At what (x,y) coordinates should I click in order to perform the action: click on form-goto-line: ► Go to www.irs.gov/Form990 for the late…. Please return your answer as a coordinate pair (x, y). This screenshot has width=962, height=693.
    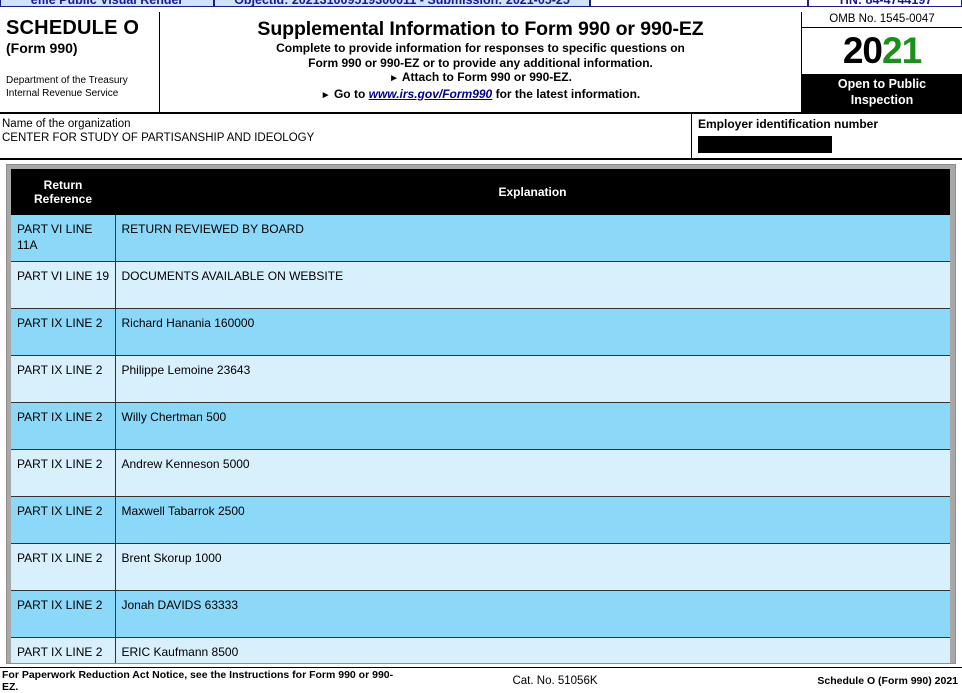
    Looking at the image, I should click on (480, 95).